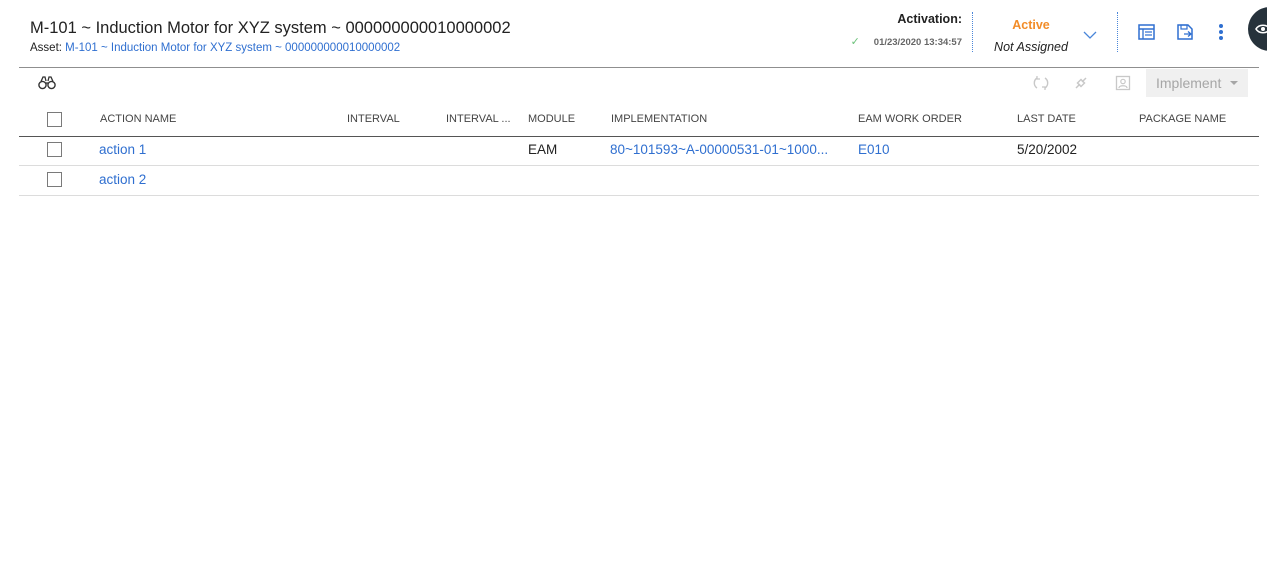 This screenshot has height=574, width=1267. What do you see at coordinates (122, 179) in the screenshot?
I see `action-name-link: action 2` at bounding box center [122, 179].